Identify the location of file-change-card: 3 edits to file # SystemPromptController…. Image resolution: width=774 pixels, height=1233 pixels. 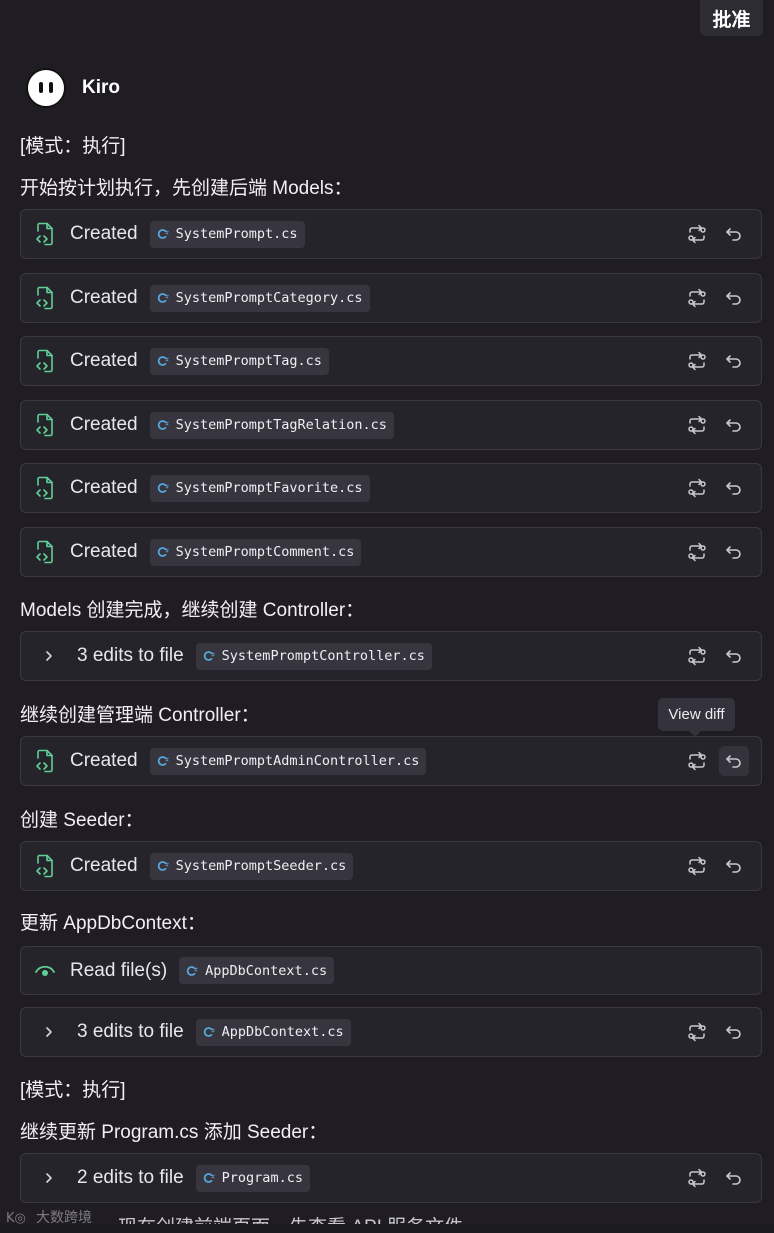
(391, 656).